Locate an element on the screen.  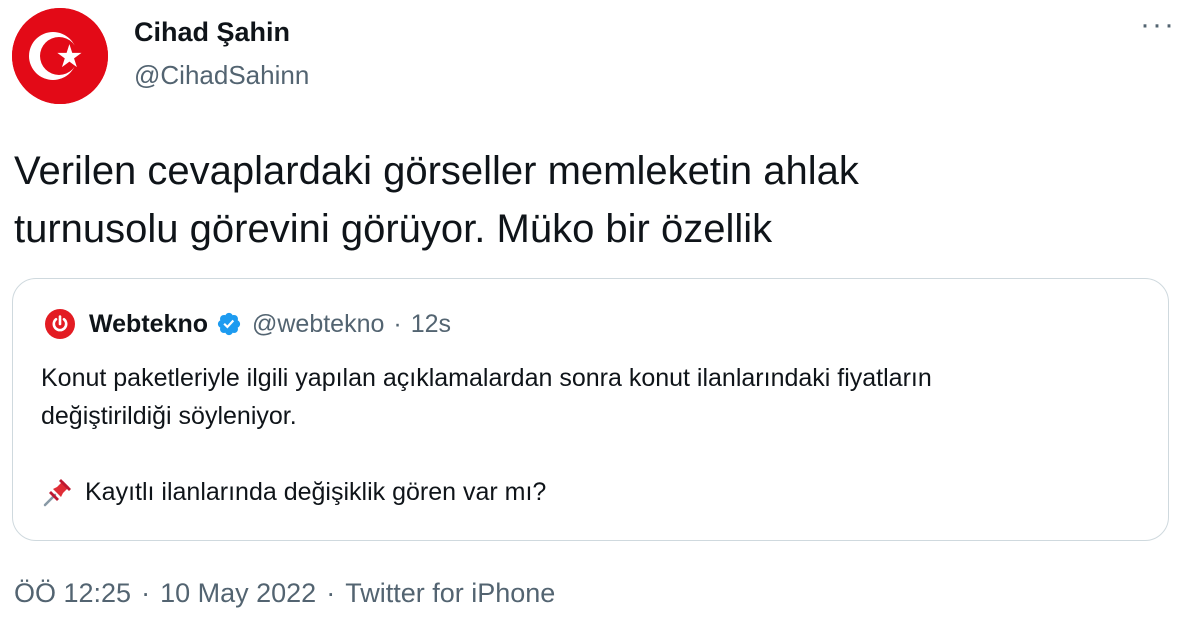
avatar is located at coordinates (60, 56).